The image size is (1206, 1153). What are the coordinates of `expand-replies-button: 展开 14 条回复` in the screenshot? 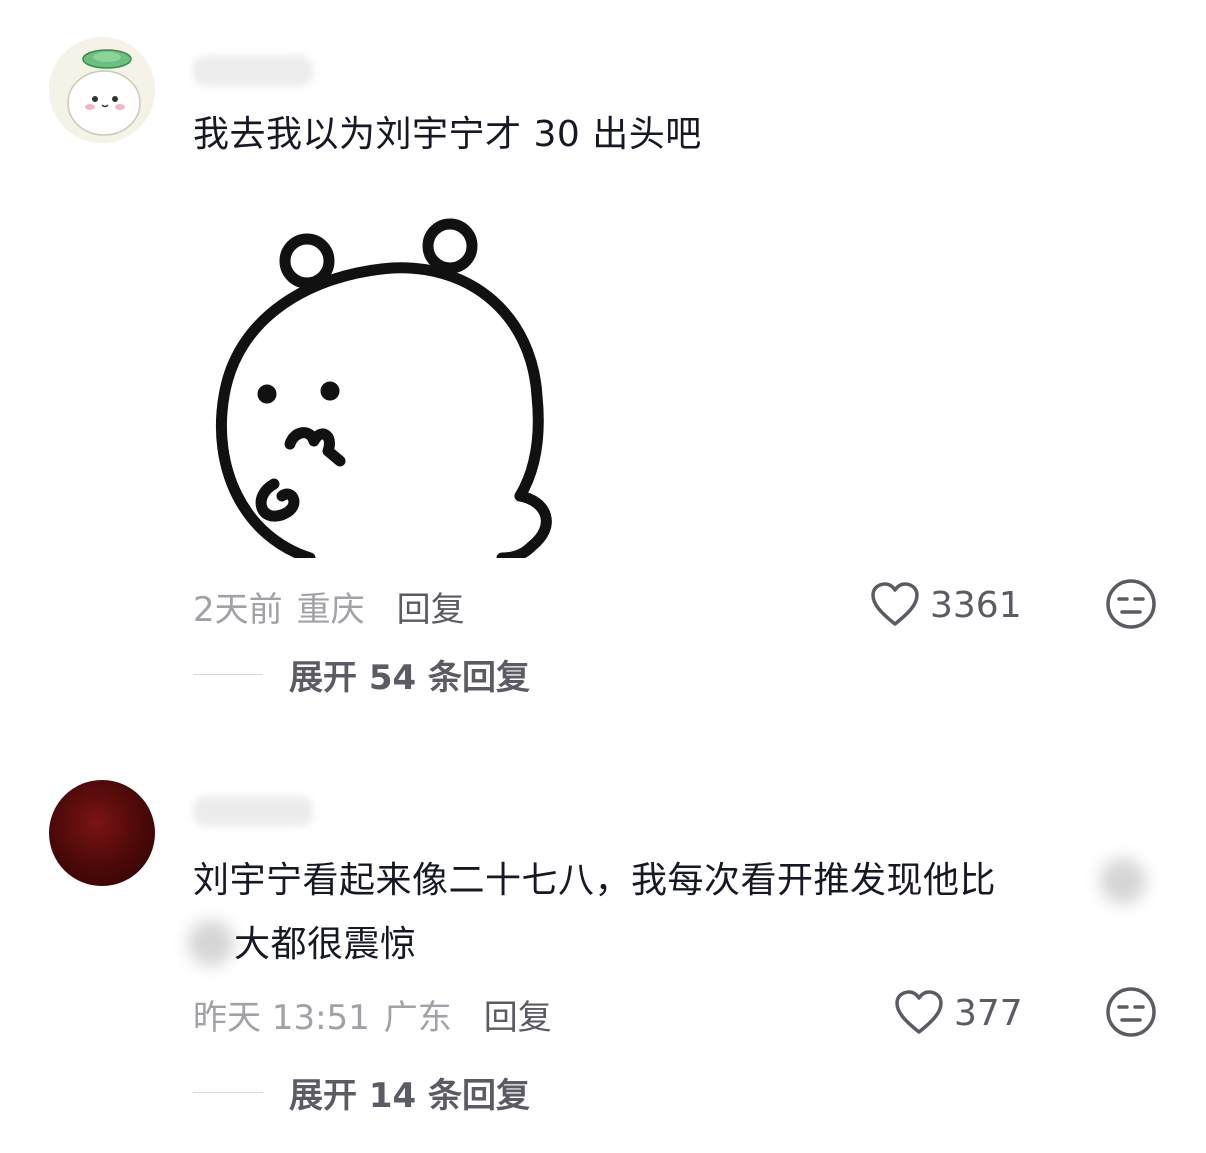 It's located at (361, 1092).